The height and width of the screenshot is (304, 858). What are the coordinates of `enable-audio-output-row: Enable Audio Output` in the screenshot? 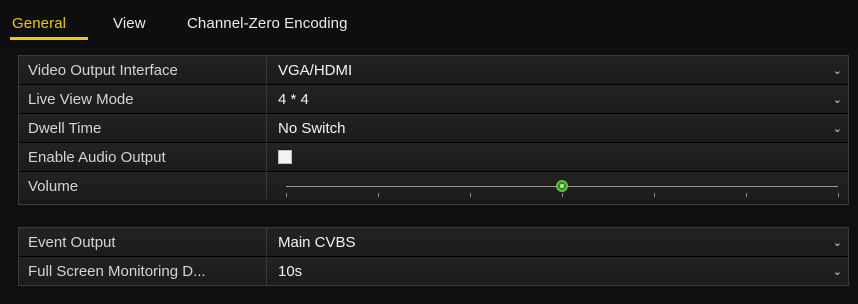 It's located at (433, 157).